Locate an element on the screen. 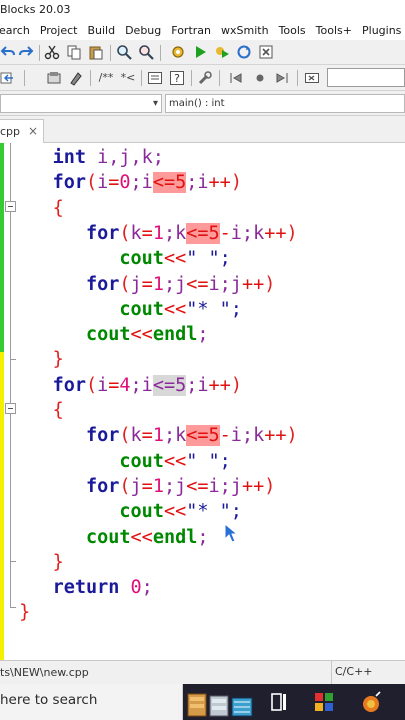 This screenshot has height=720, width=405. menu-build: Build is located at coordinates (101, 30).